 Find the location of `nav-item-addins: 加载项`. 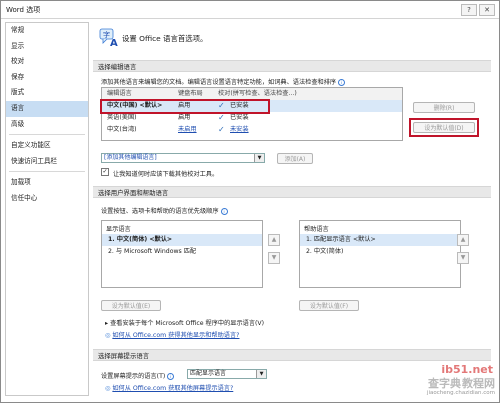

nav-item-addins: 加载项 is located at coordinates (47, 183).